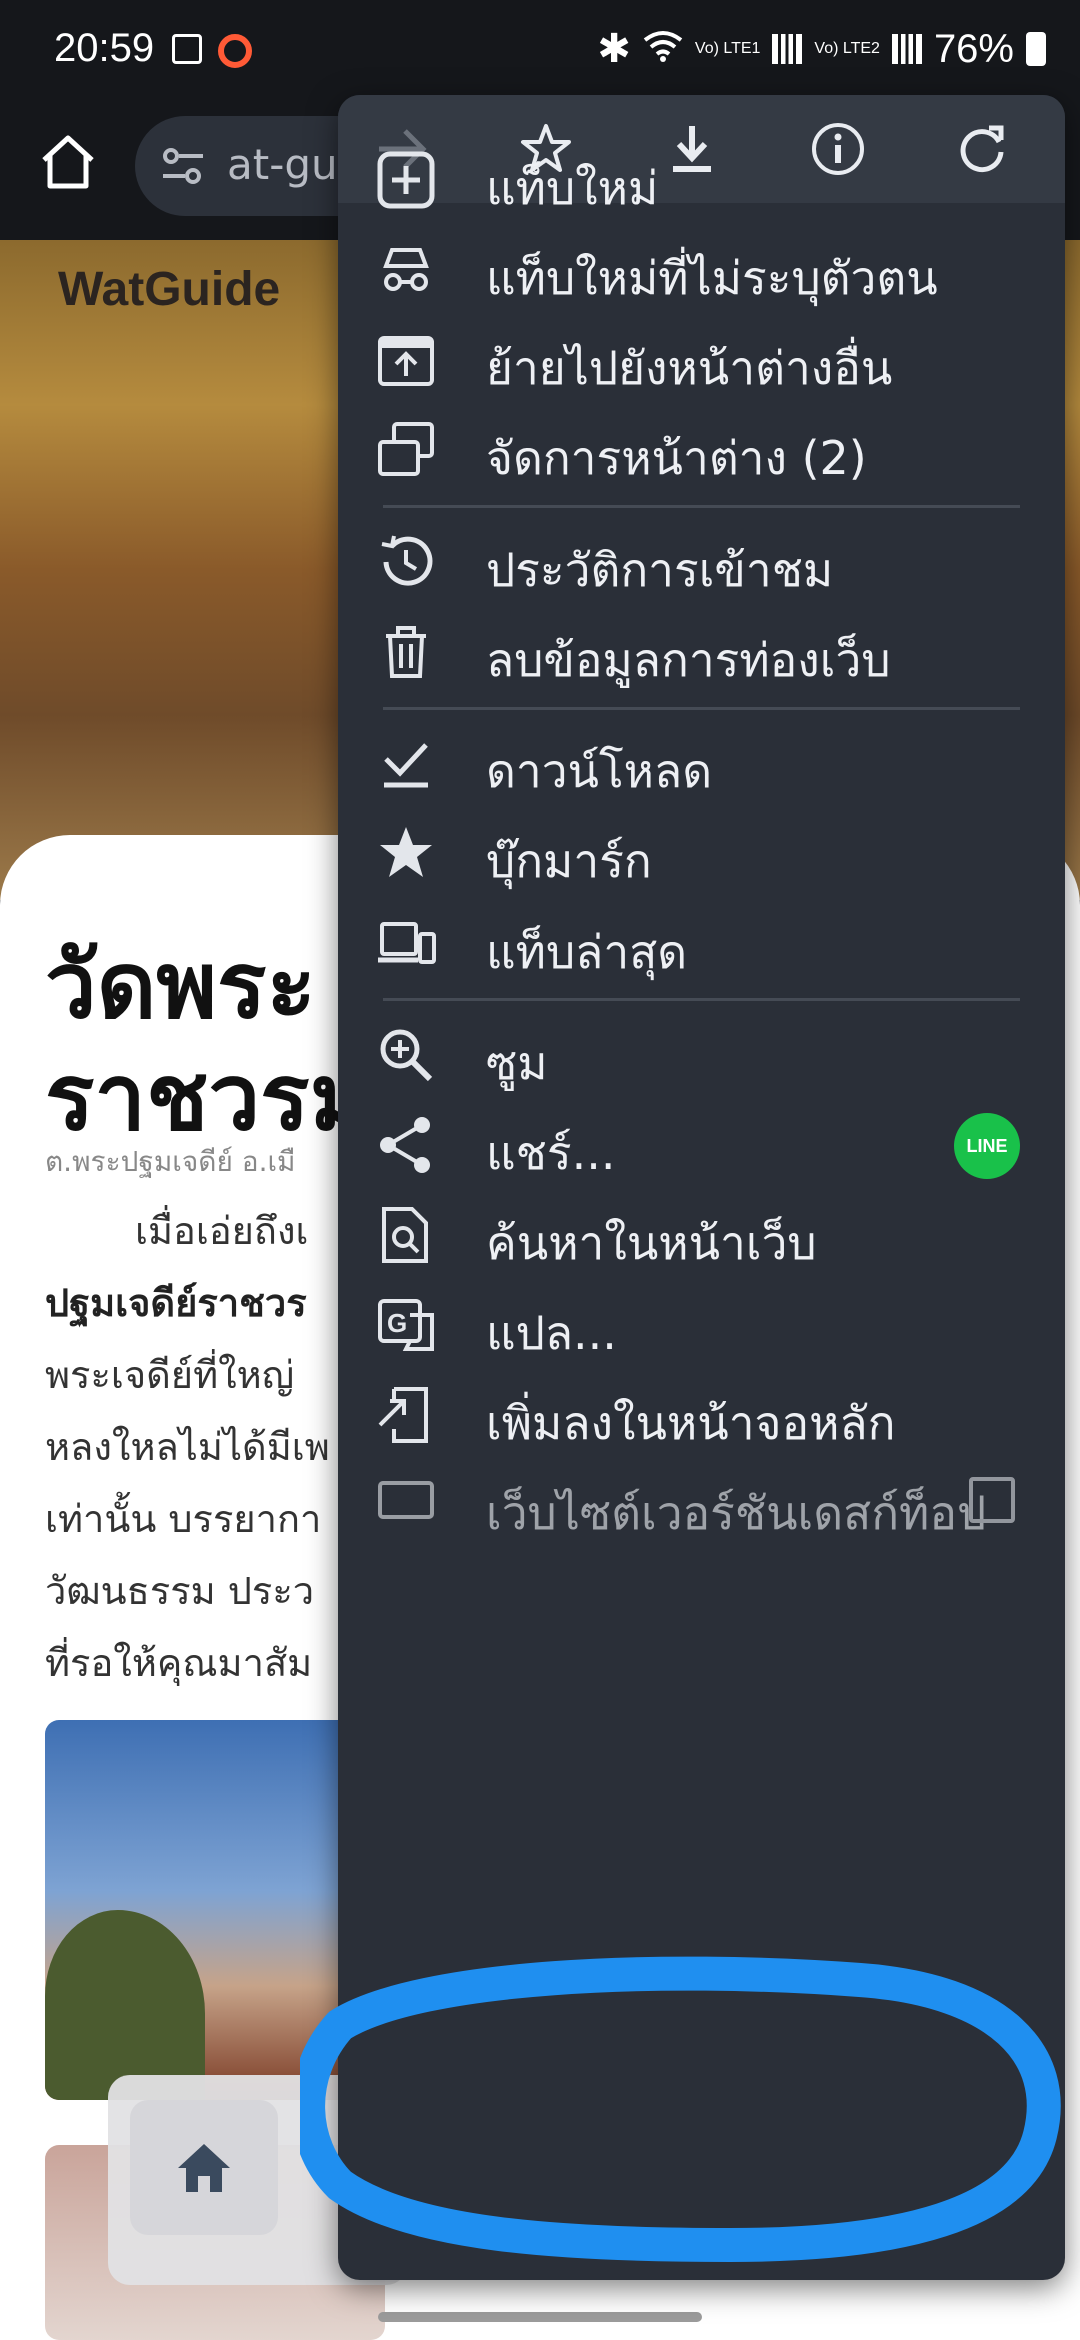 This screenshot has width=1080, height=2340. I want to click on battery-icon, so click(1036, 49).